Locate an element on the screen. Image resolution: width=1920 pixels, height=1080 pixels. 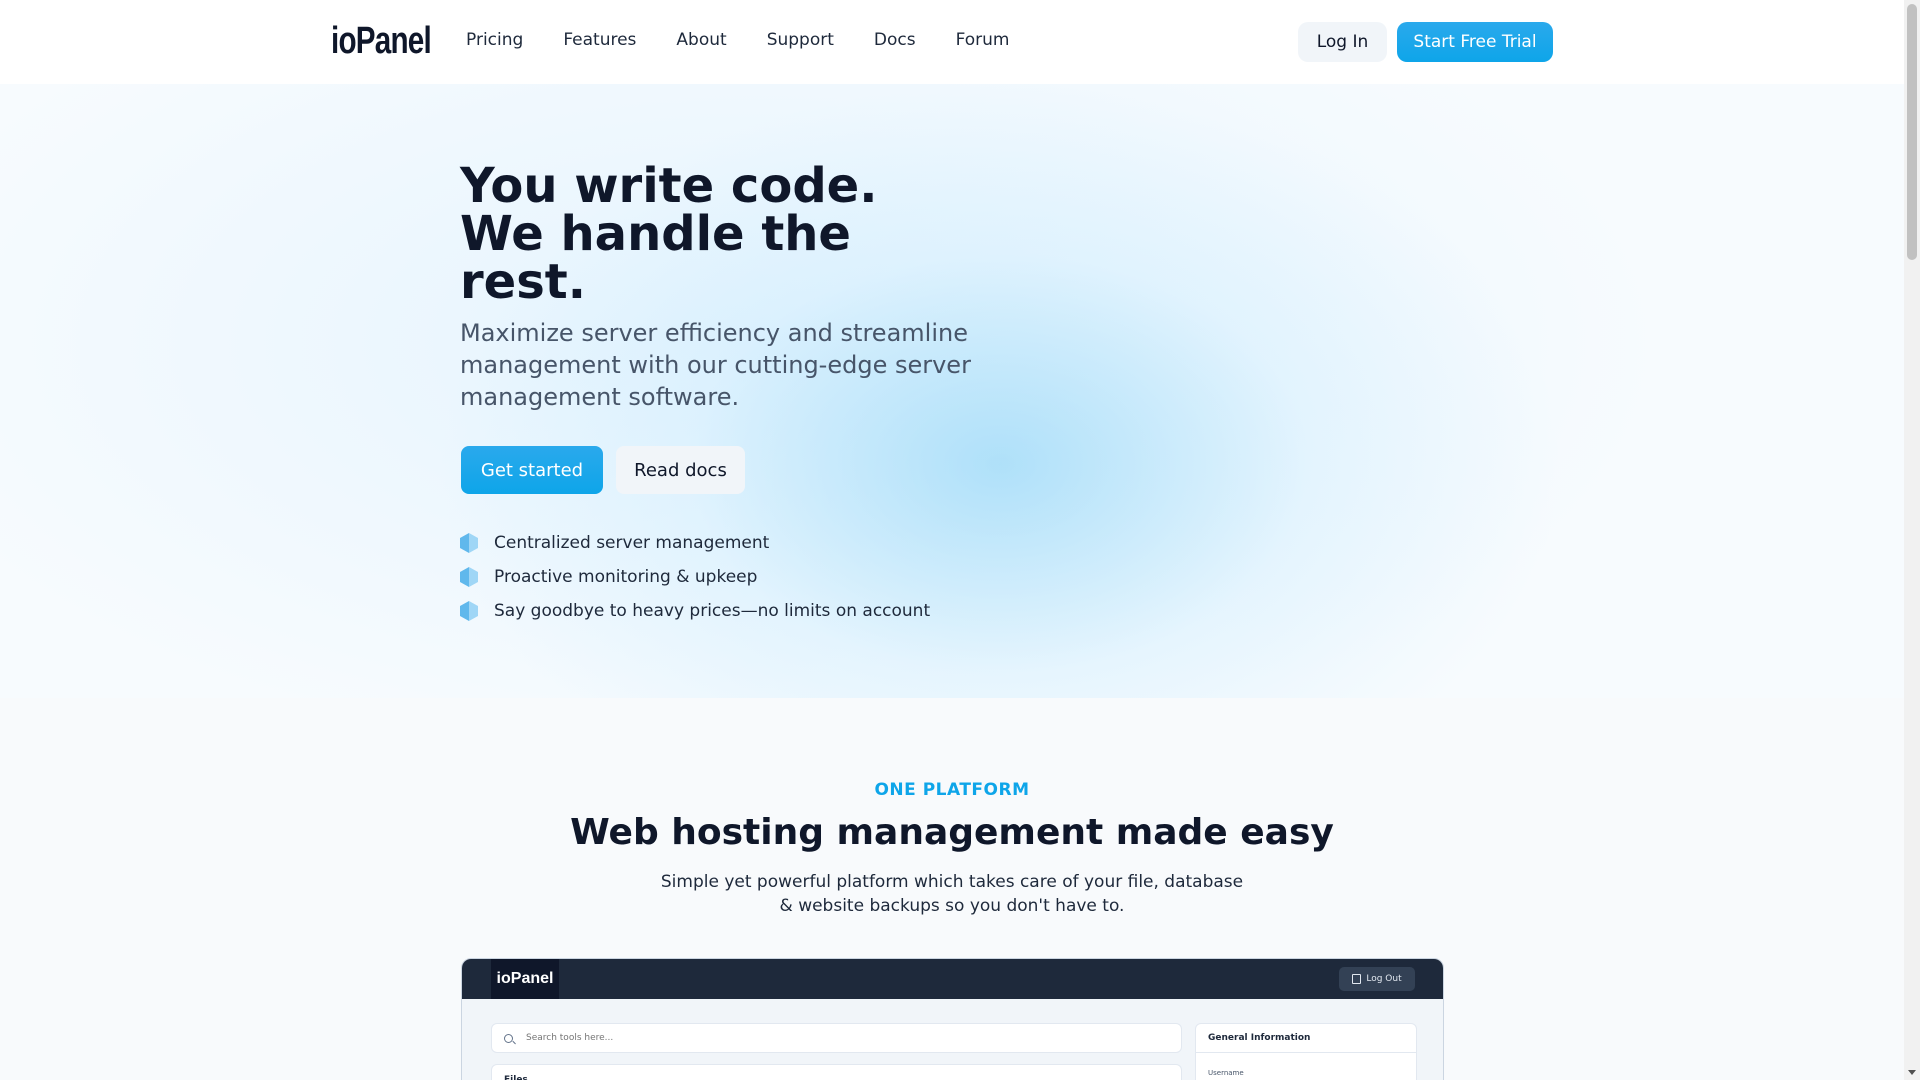
search-icon is located at coordinates (508, 1038).